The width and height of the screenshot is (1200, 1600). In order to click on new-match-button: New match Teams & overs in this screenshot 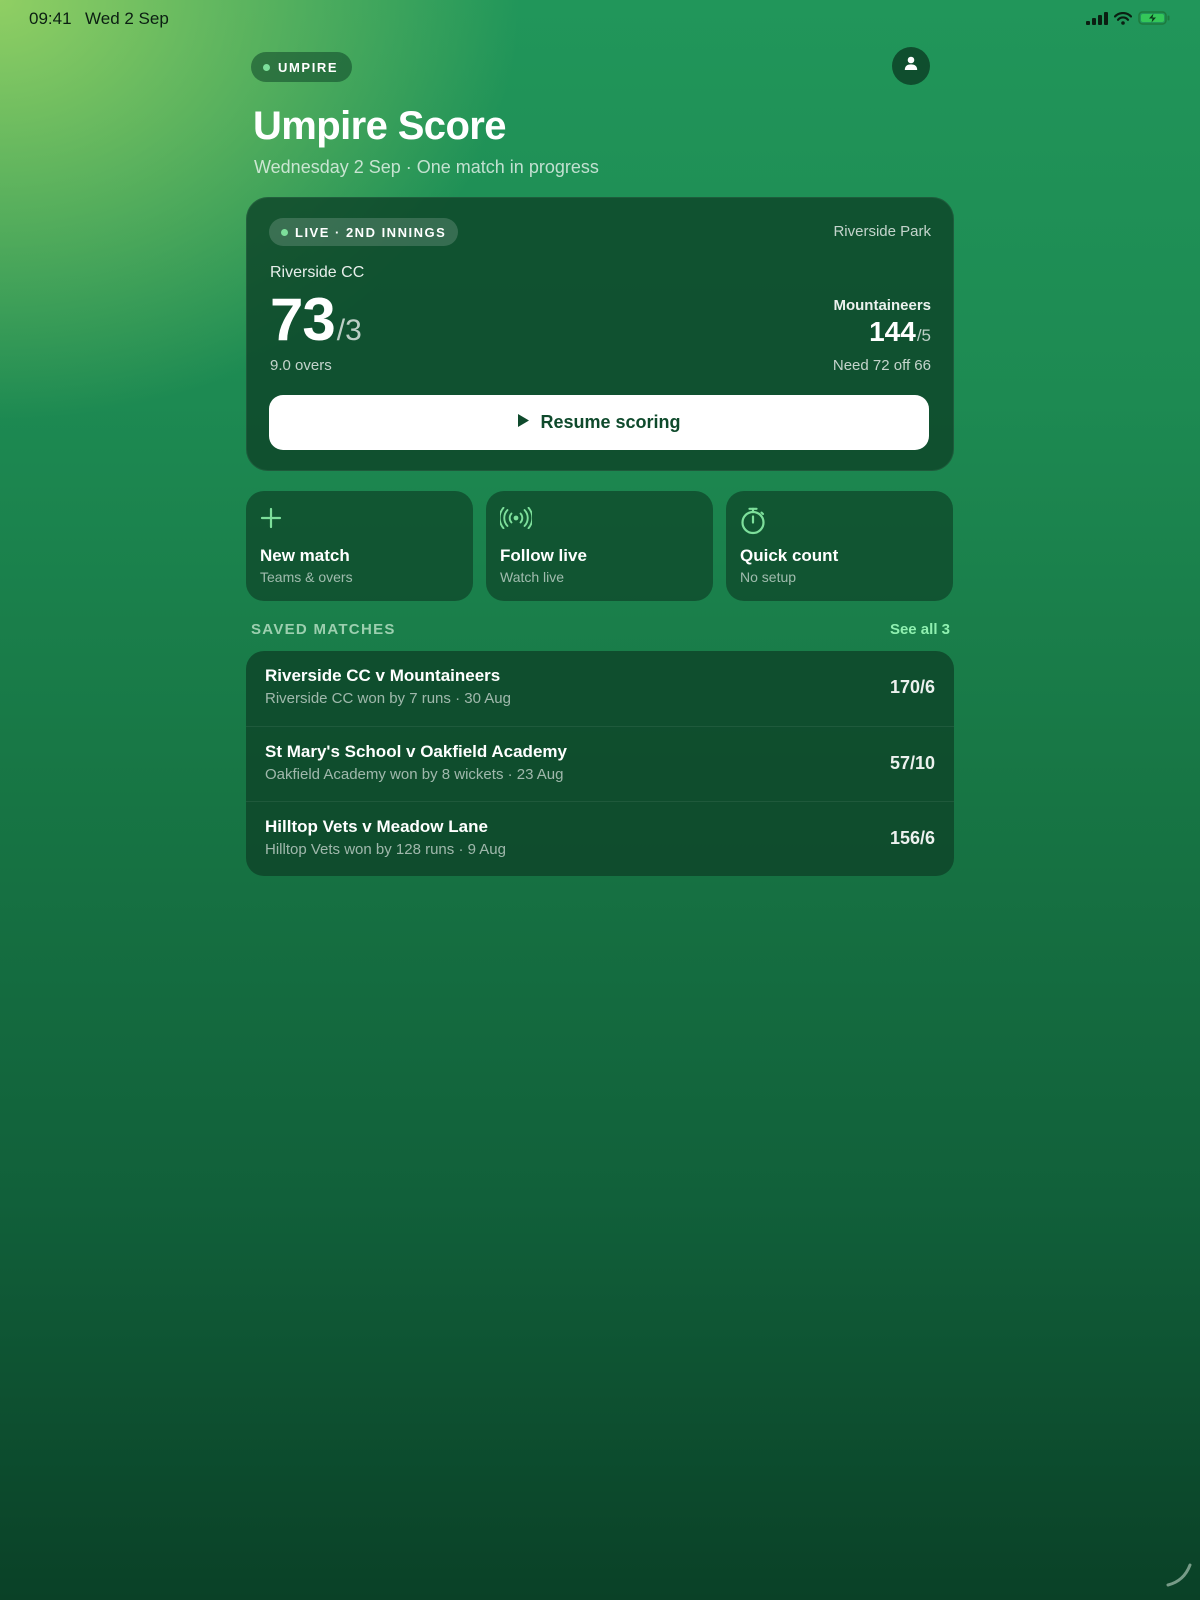, I will do `click(359, 546)`.